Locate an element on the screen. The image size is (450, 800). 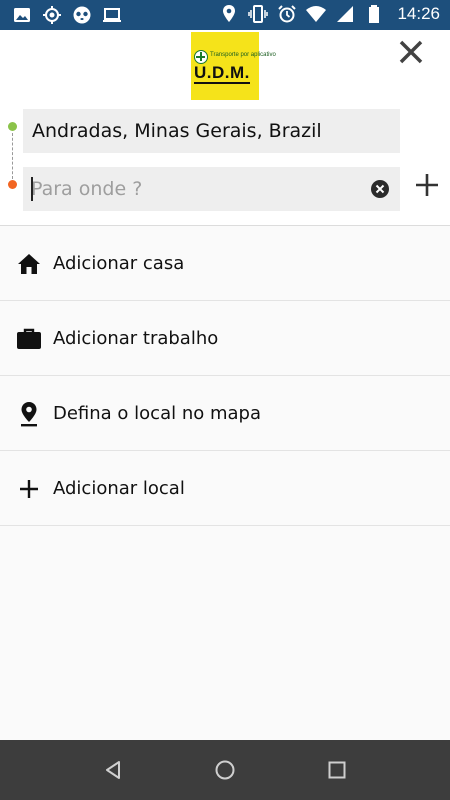
plus-icon is located at coordinates (29, 489).